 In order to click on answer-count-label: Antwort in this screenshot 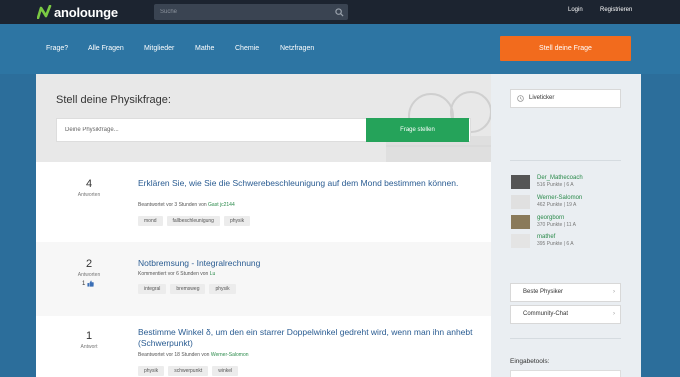, I will do `click(89, 347)`.